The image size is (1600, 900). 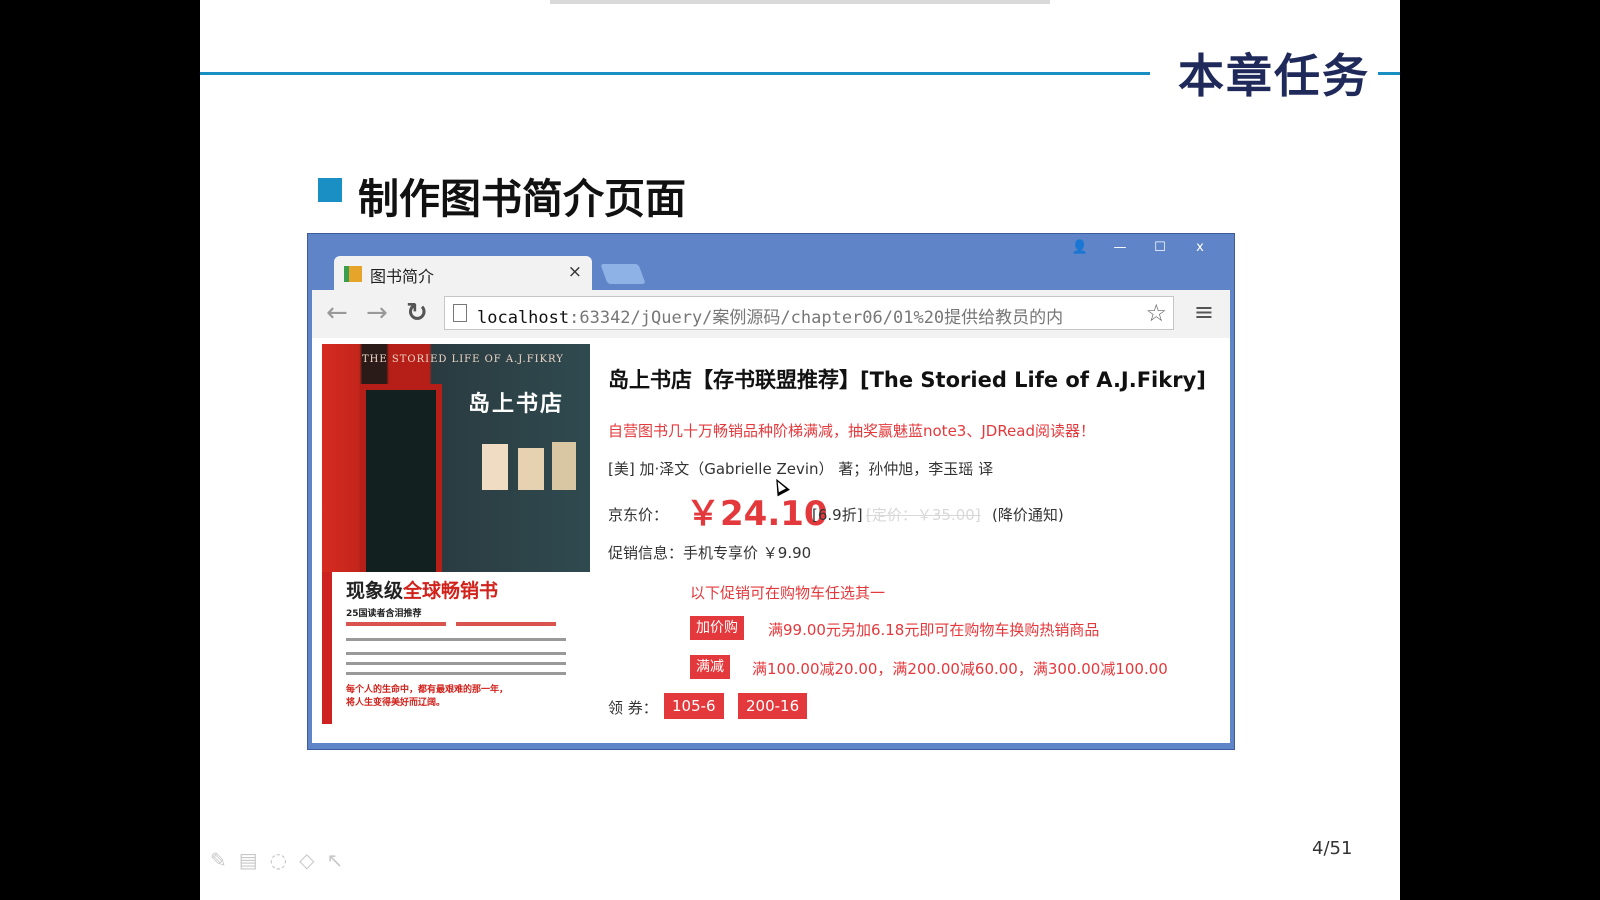 What do you see at coordinates (633, 708) in the screenshot?
I see `coupon-label: 领 券：` at bounding box center [633, 708].